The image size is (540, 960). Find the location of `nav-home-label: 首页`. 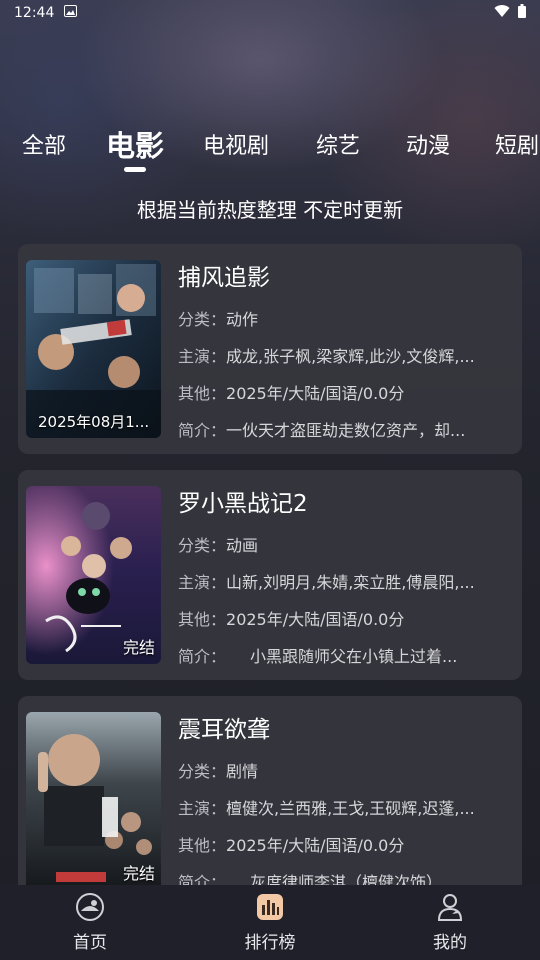

nav-home-label: 首页 is located at coordinates (90, 943).